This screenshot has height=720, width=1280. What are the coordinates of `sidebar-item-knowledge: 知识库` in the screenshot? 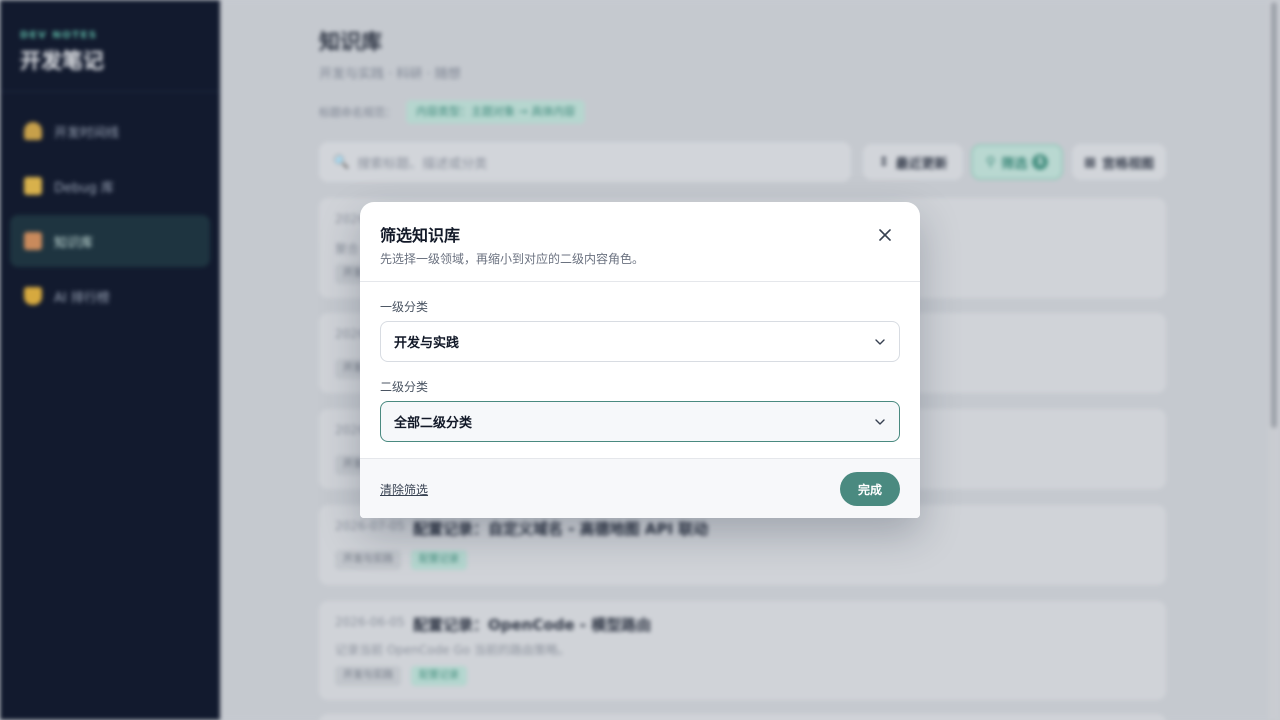 It's located at (110, 241).